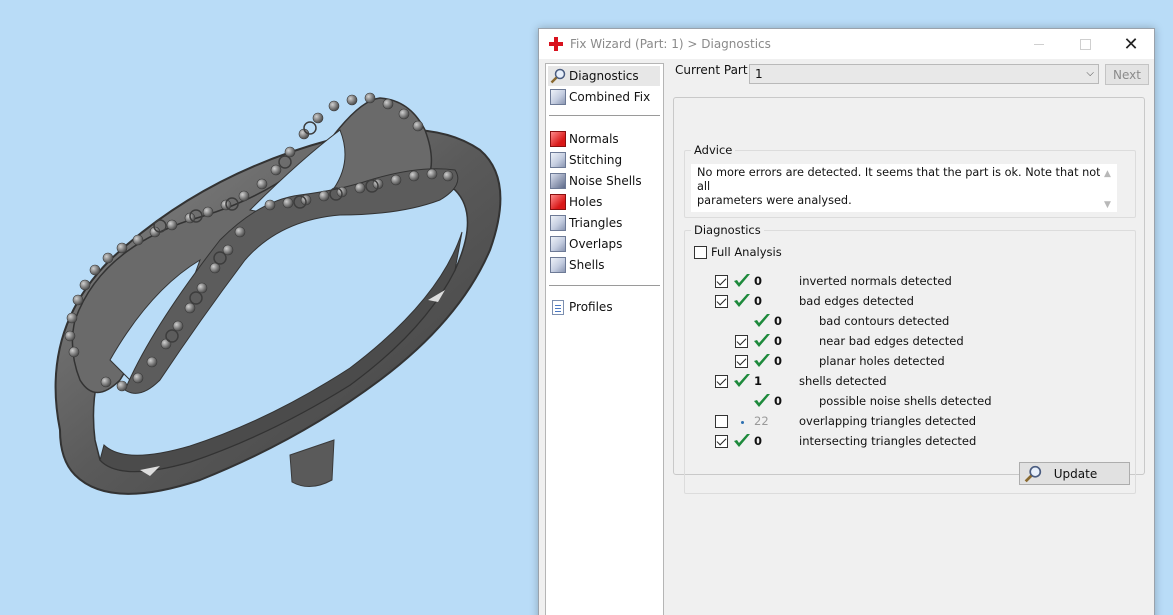 The image size is (1173, 615). What do you see at coordinates (727, 230) in the screenshot?
I see `diagnostics-title: Diagnostics` at bounding box center [727, 230].